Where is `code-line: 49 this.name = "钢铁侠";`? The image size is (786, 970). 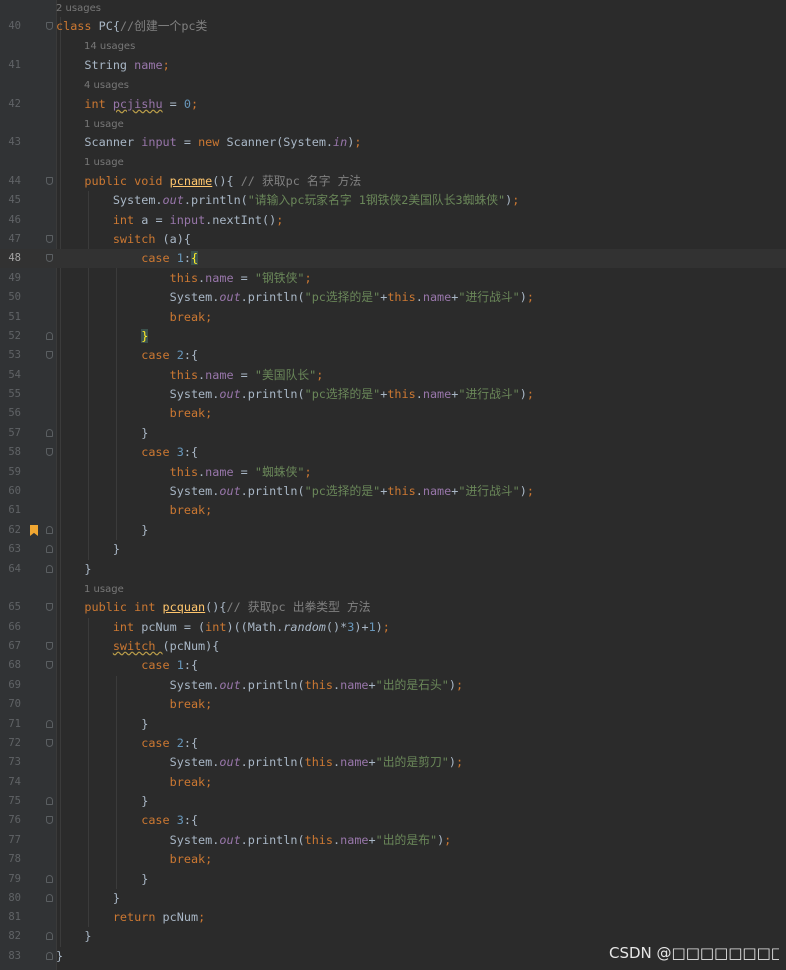 code-line: 49 this.name = "钢铁侠"; is located at coordinates (393, 278).